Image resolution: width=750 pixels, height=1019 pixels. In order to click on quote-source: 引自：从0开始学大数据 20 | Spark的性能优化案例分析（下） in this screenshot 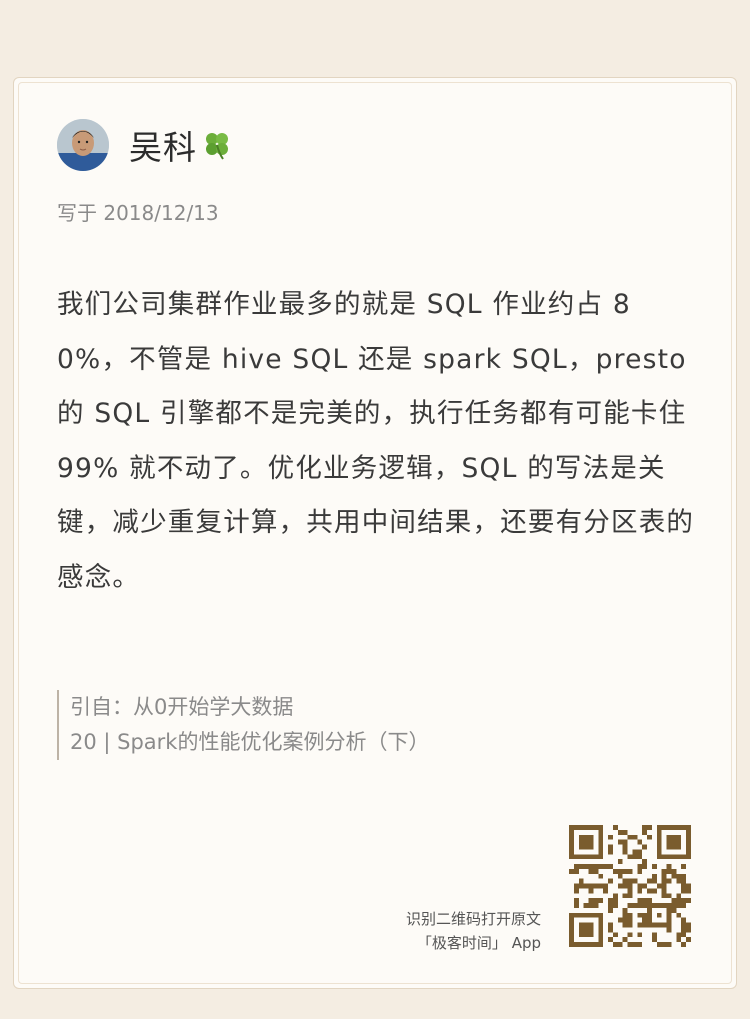, I will do `click(243, 725)`.